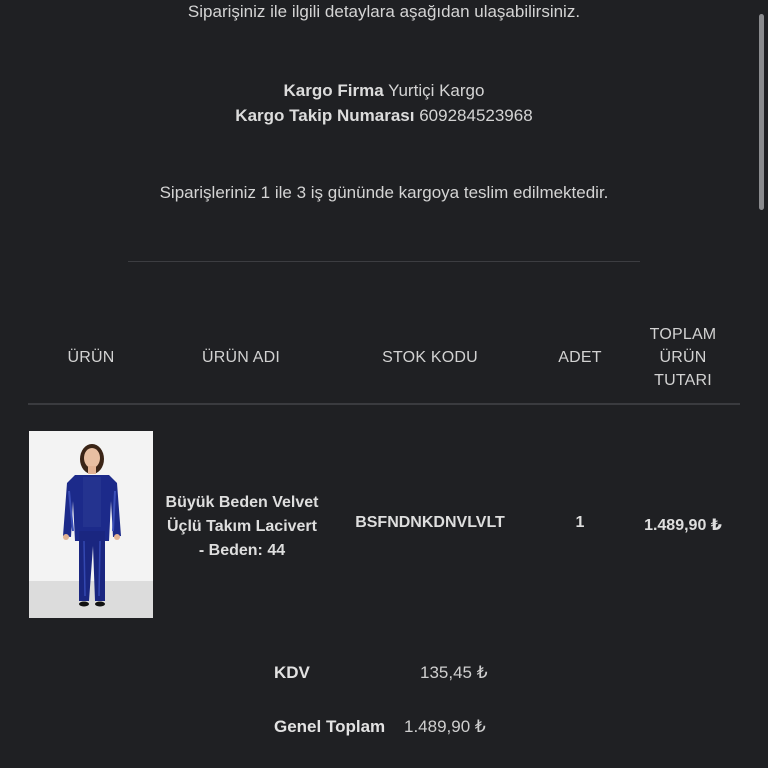 The image size is (768, 768). I want to click on product-name-line1: Büyük Beden Velvet, so click(242, 502).